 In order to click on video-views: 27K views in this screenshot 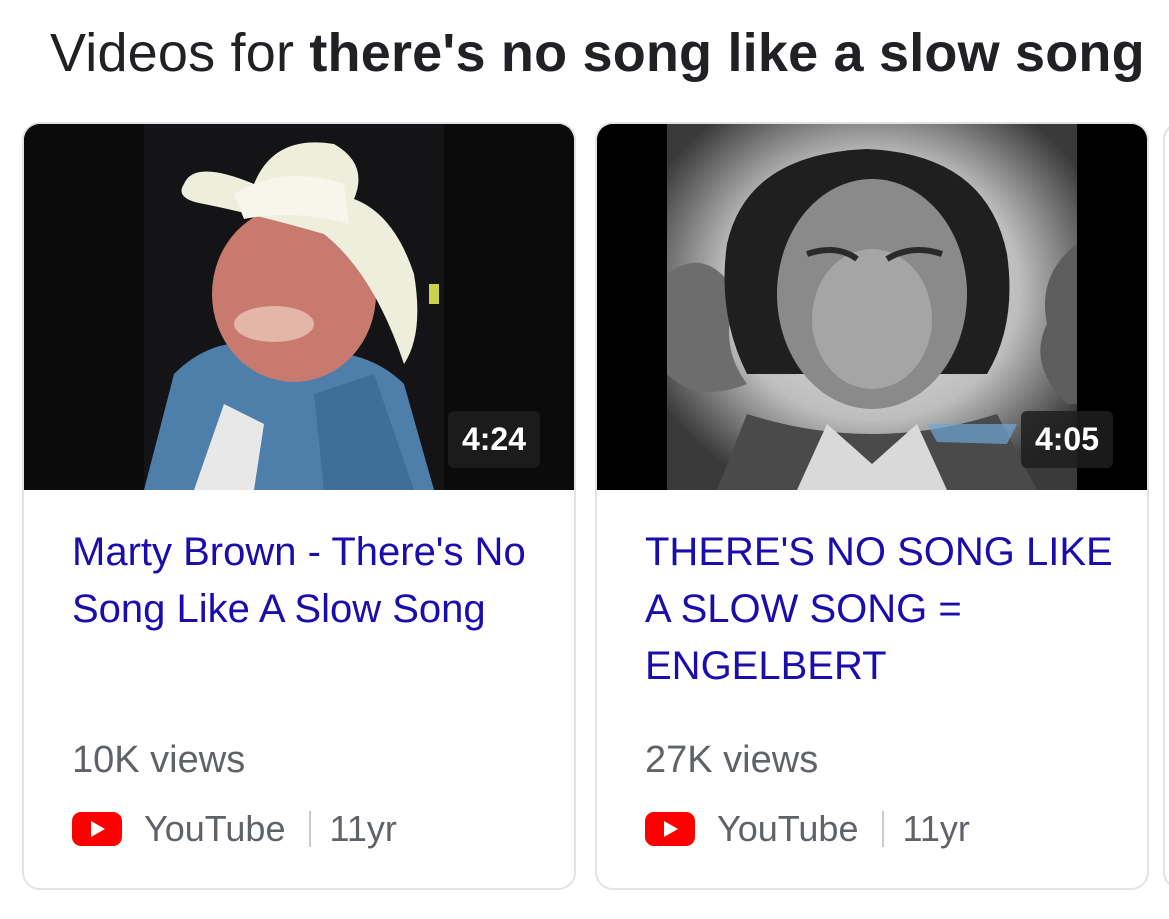, I will do `click(732, 760)`.